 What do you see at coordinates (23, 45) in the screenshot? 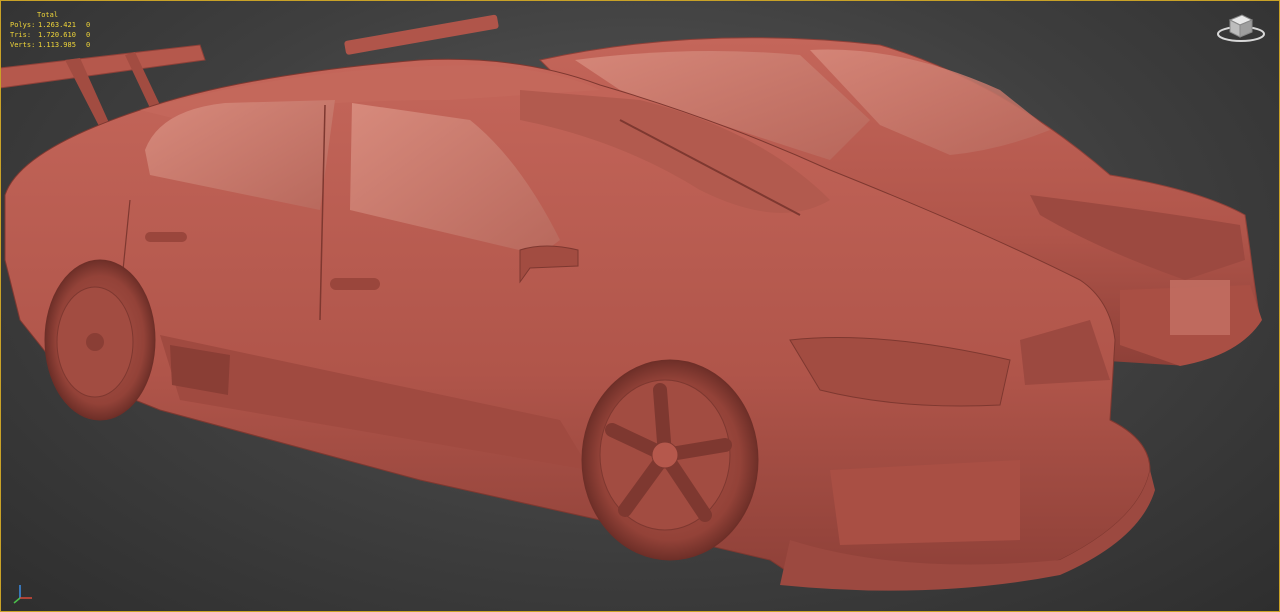
I see `stats-label: Verts:` at bounding box center [23, 45].